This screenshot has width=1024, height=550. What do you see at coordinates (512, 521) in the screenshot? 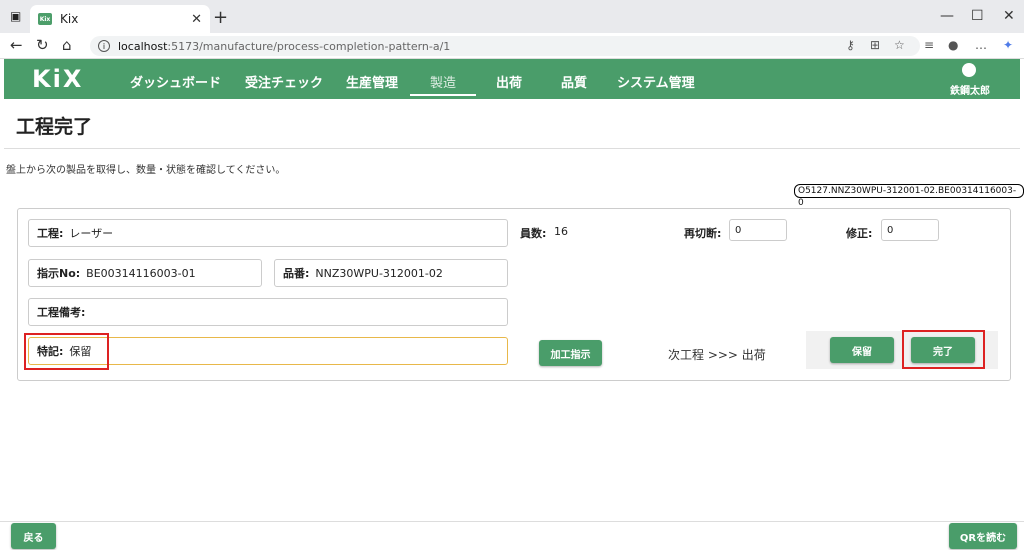
I see `footer-divider` at bounding box center [512, 521].